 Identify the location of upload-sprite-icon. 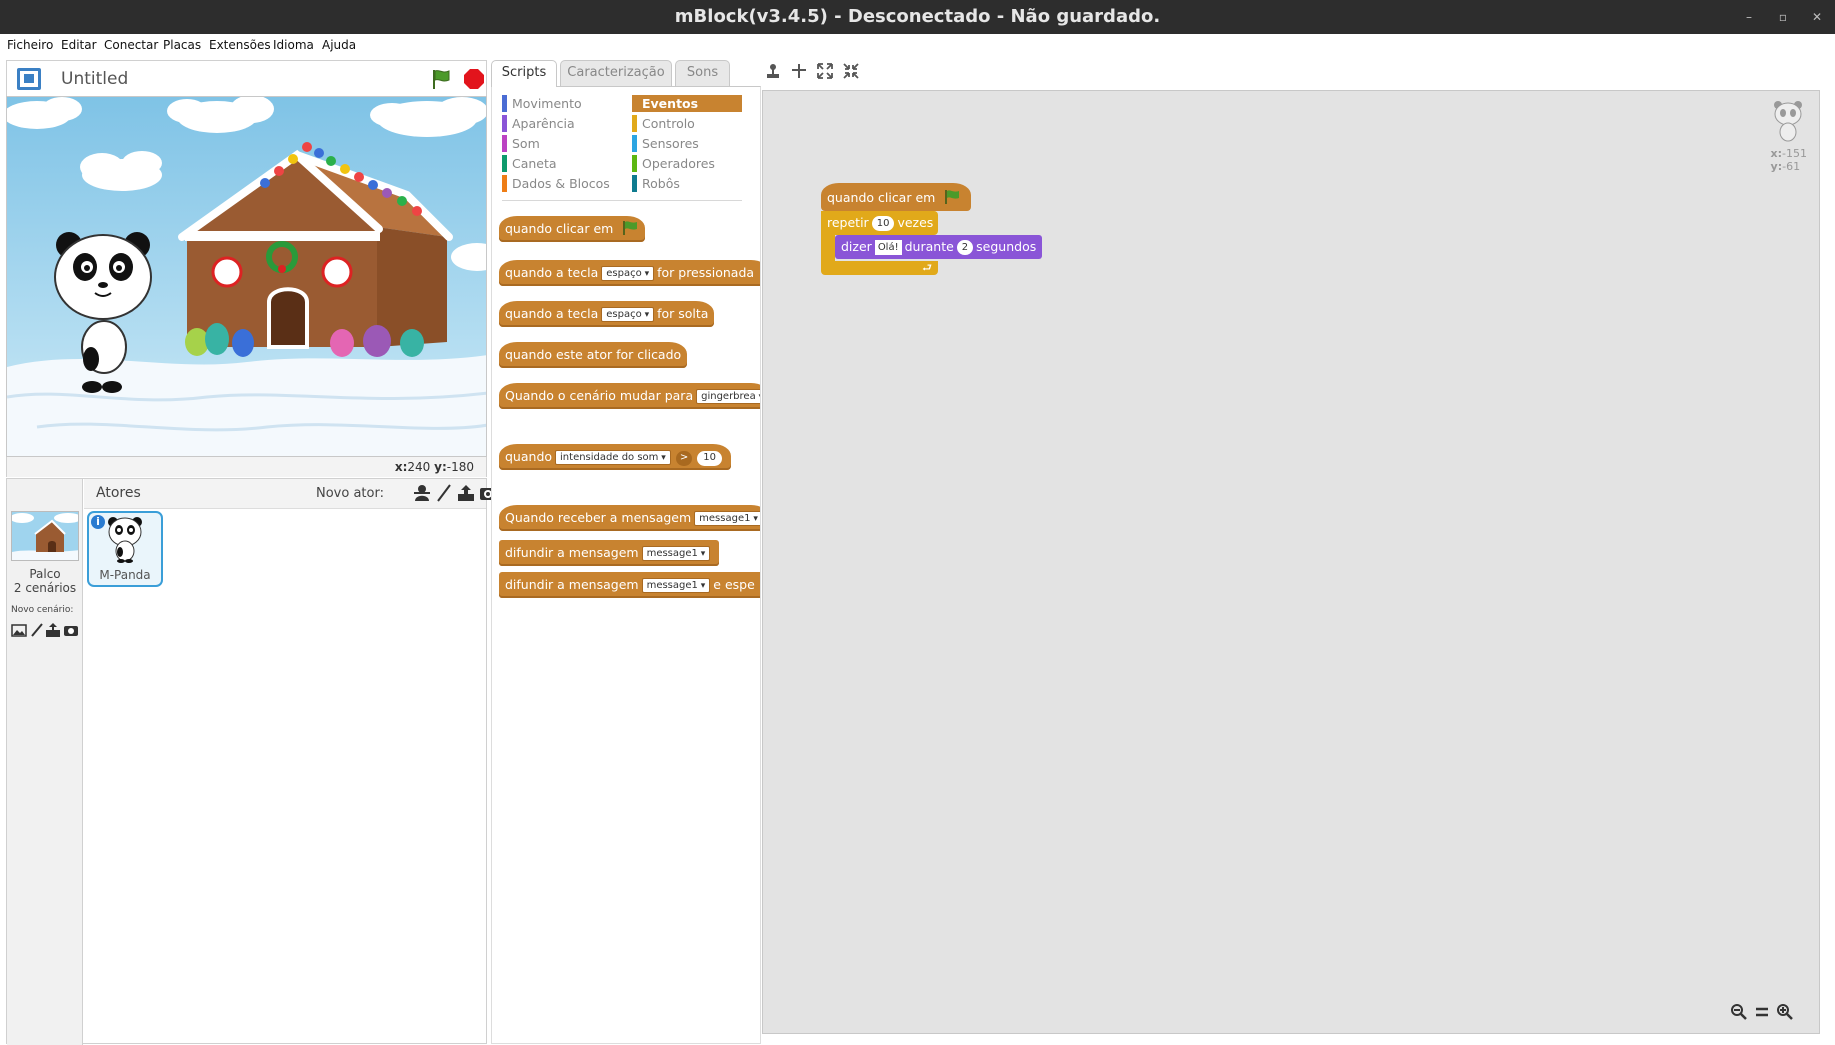
(466, 493).